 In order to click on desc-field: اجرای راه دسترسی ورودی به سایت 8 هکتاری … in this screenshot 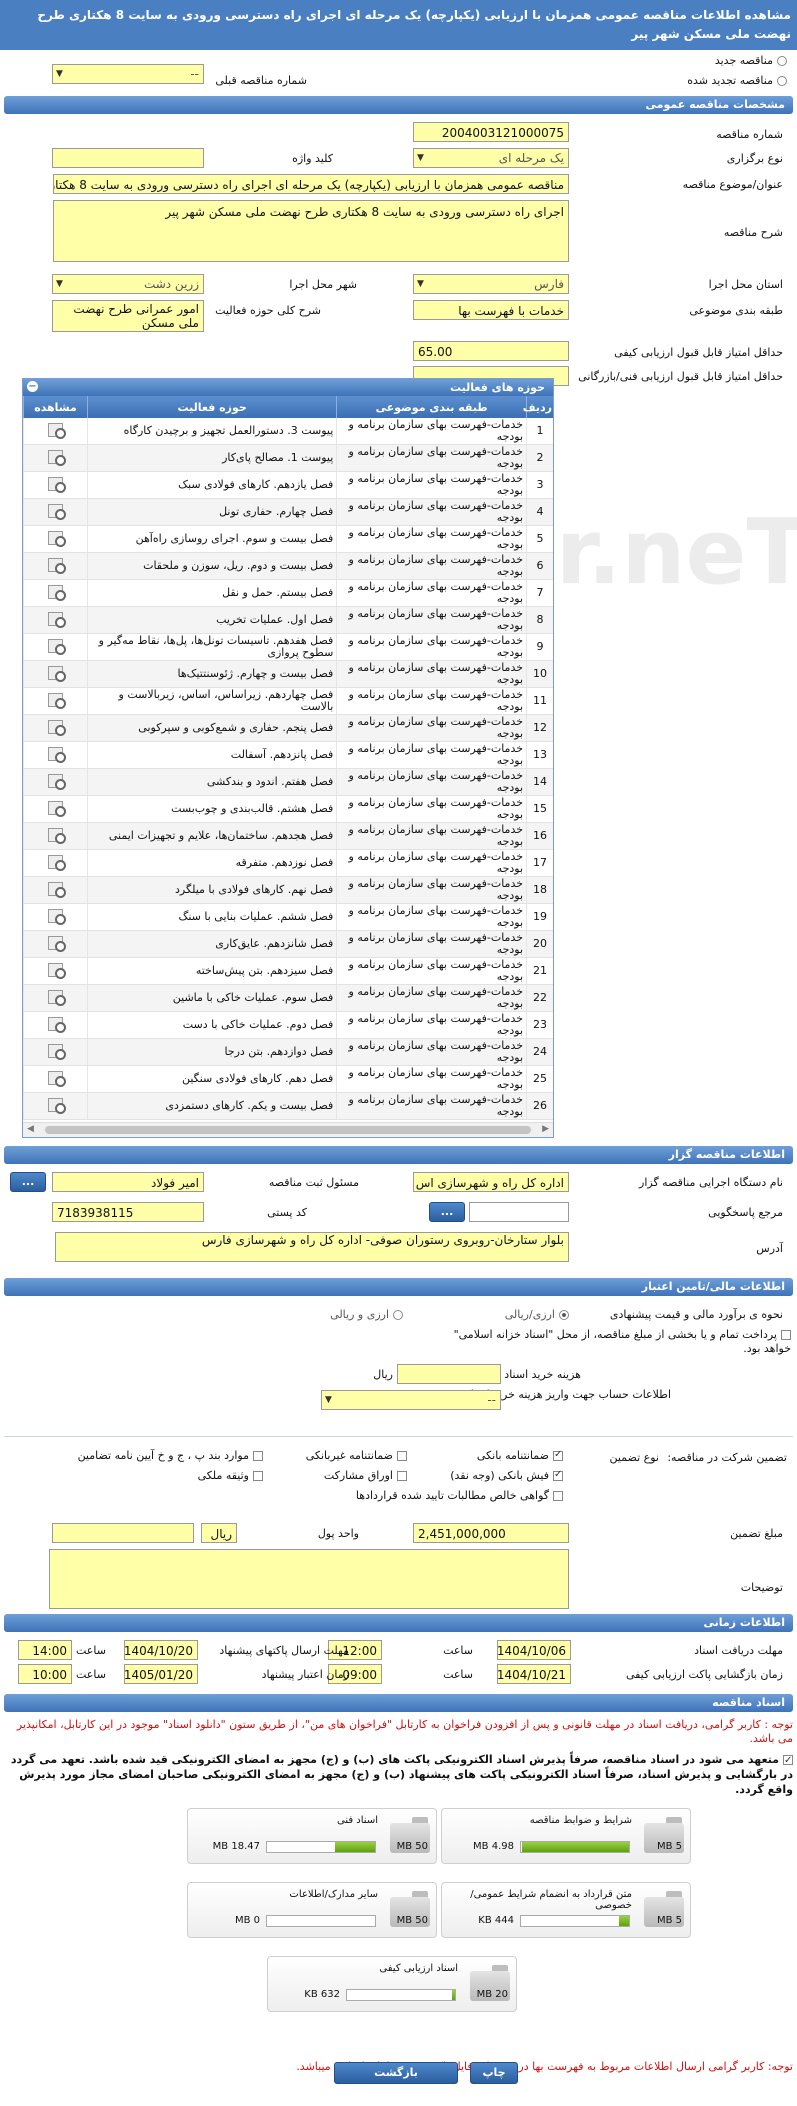, I will do `click(311, 231)`.